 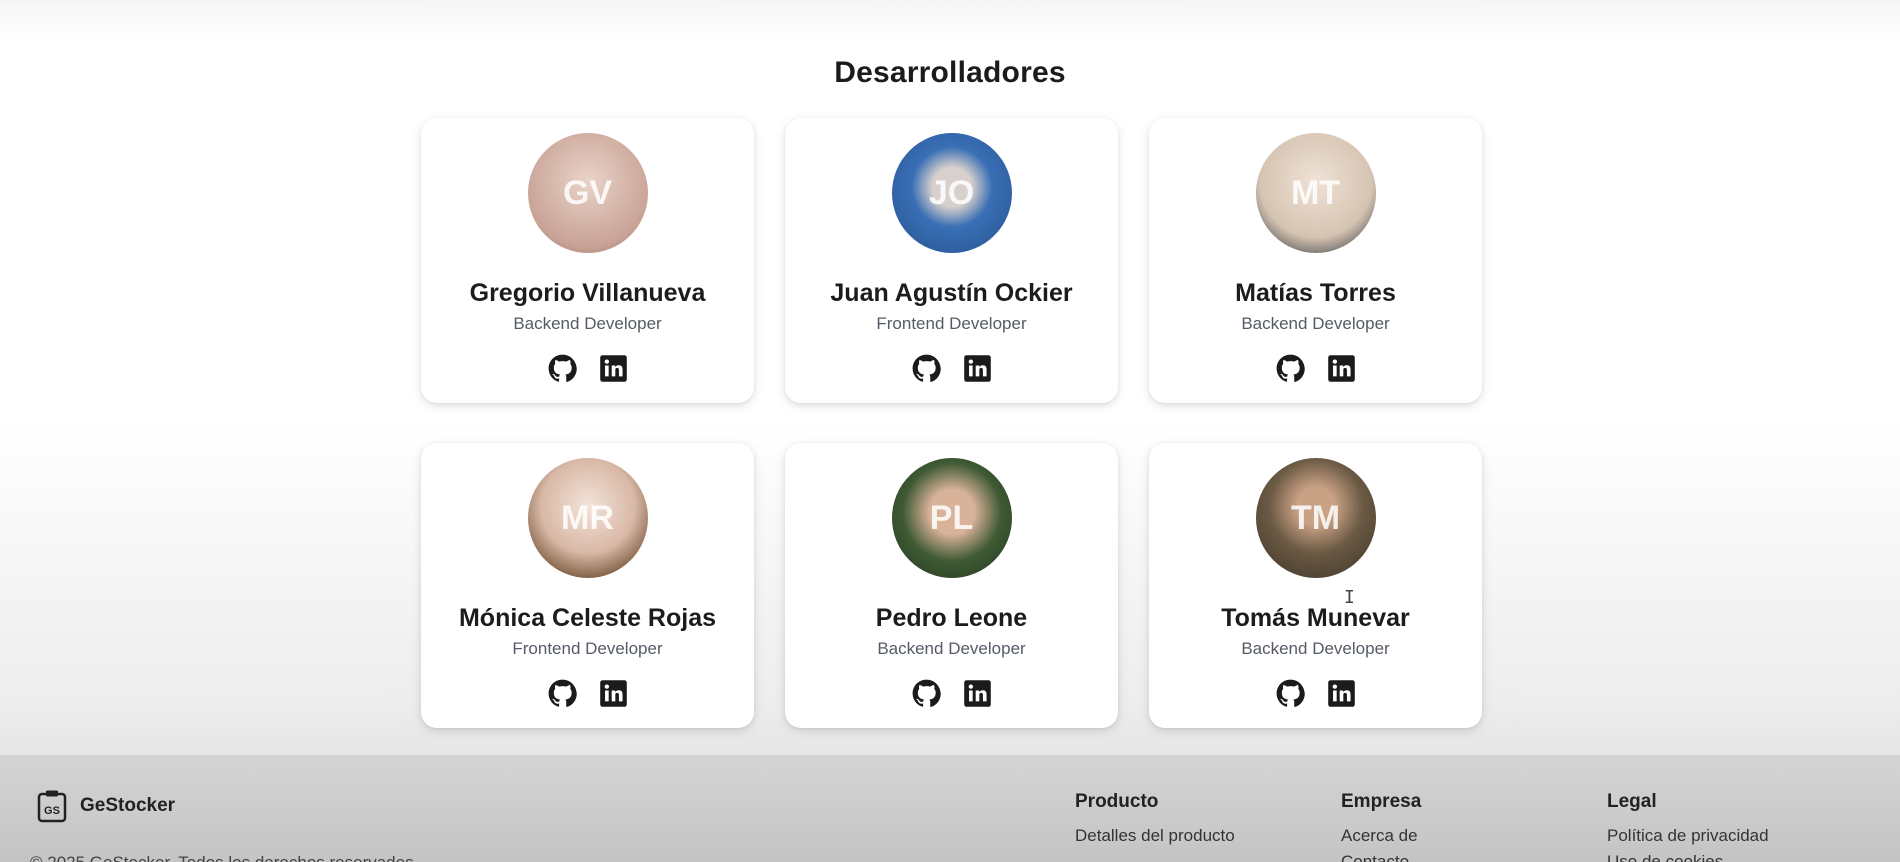 I want to click on developer-card: TM Tomás Munevar Backend Developer, so click(x=1315, y=585).